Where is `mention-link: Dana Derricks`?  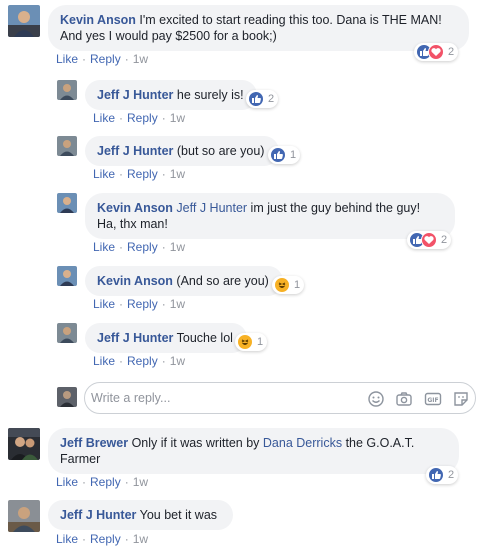
mention-link: Dana Derricks is located at coordinates (302, 443).